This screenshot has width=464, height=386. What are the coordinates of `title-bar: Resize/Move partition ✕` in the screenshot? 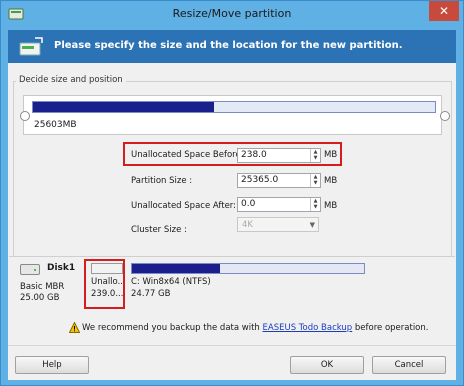 It's located at (232, 14).